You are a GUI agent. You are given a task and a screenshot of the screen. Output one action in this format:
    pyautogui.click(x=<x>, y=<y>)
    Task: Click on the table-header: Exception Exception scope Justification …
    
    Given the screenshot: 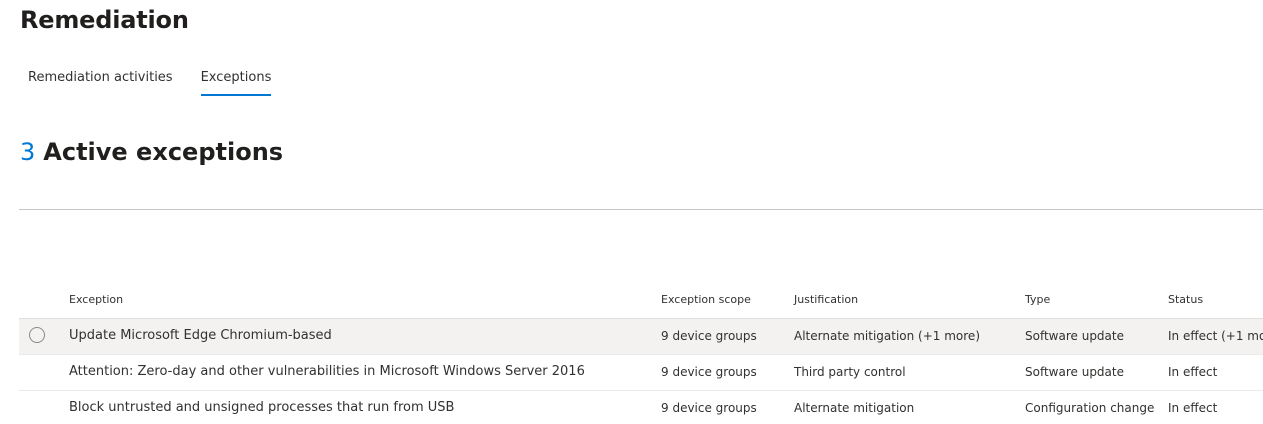 What is the action you would take?
    pyautogui.click(x=641, y=300)
    